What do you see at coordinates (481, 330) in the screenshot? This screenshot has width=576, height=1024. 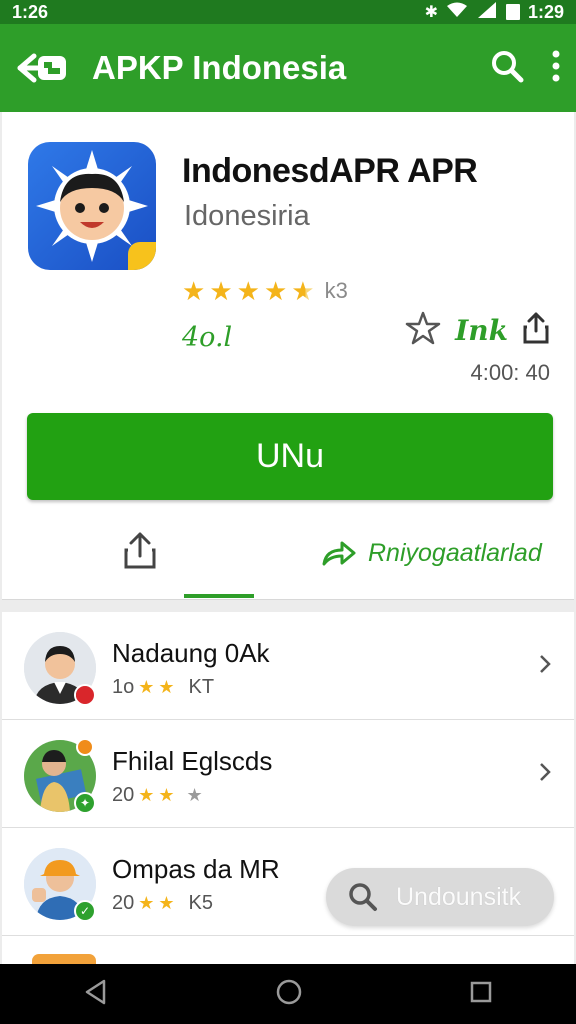 I see `link-button: Ink` at bounding box center [481, 330].